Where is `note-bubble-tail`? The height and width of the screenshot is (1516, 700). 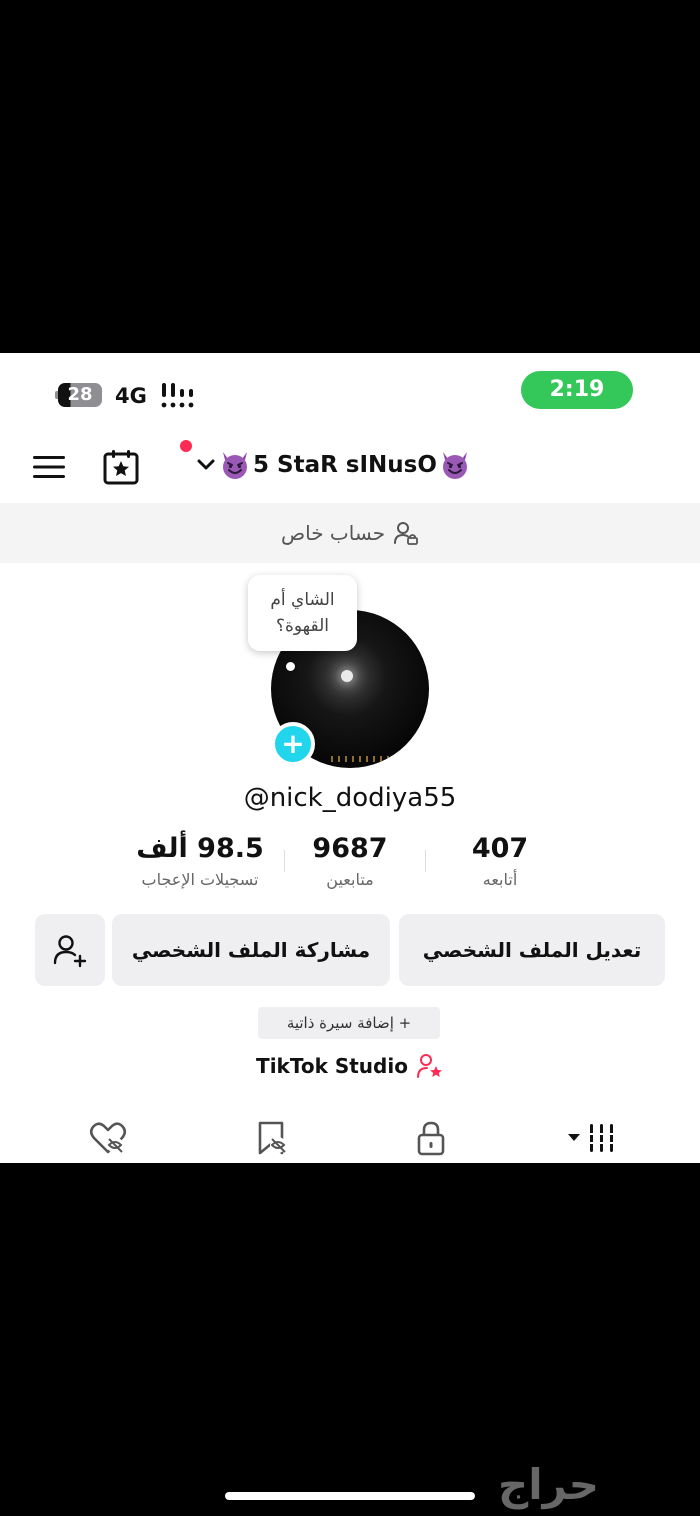 note-bubble-tail is located at coordinates (290, 666).